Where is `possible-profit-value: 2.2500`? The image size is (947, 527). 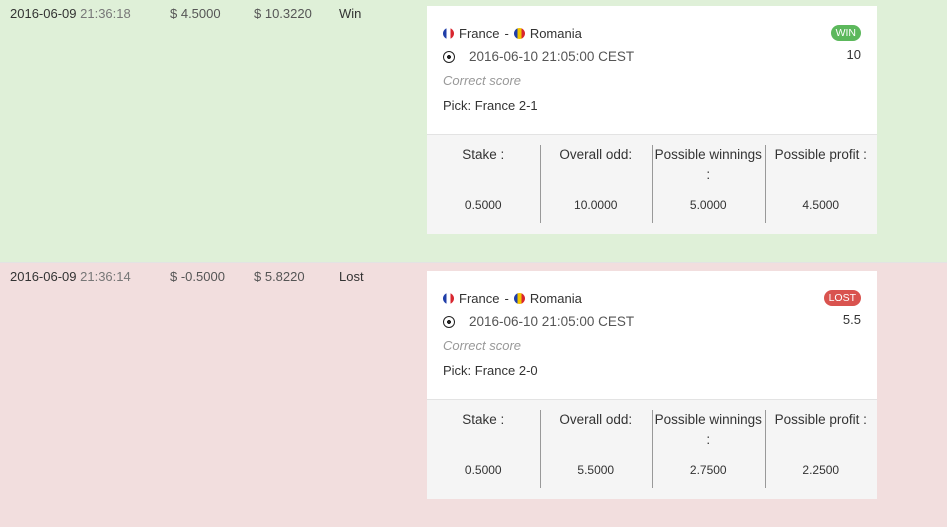 possible-profit-value: 2.2500 is located at coordinates (821, 470).